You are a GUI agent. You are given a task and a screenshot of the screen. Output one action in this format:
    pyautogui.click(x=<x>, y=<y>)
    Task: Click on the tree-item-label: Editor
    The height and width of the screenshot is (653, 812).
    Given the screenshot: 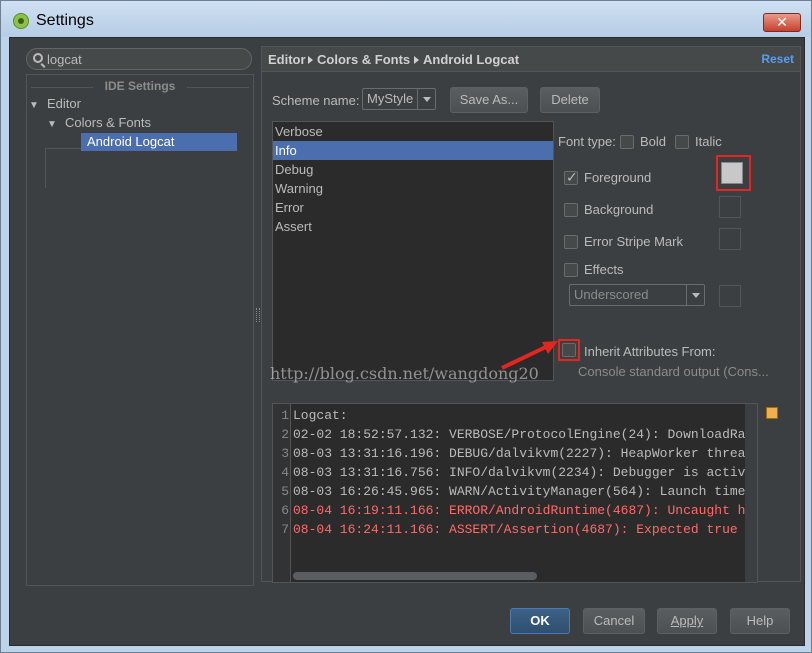 What is the action you would take?
    pyautogui.click(x=64, y=103)
    